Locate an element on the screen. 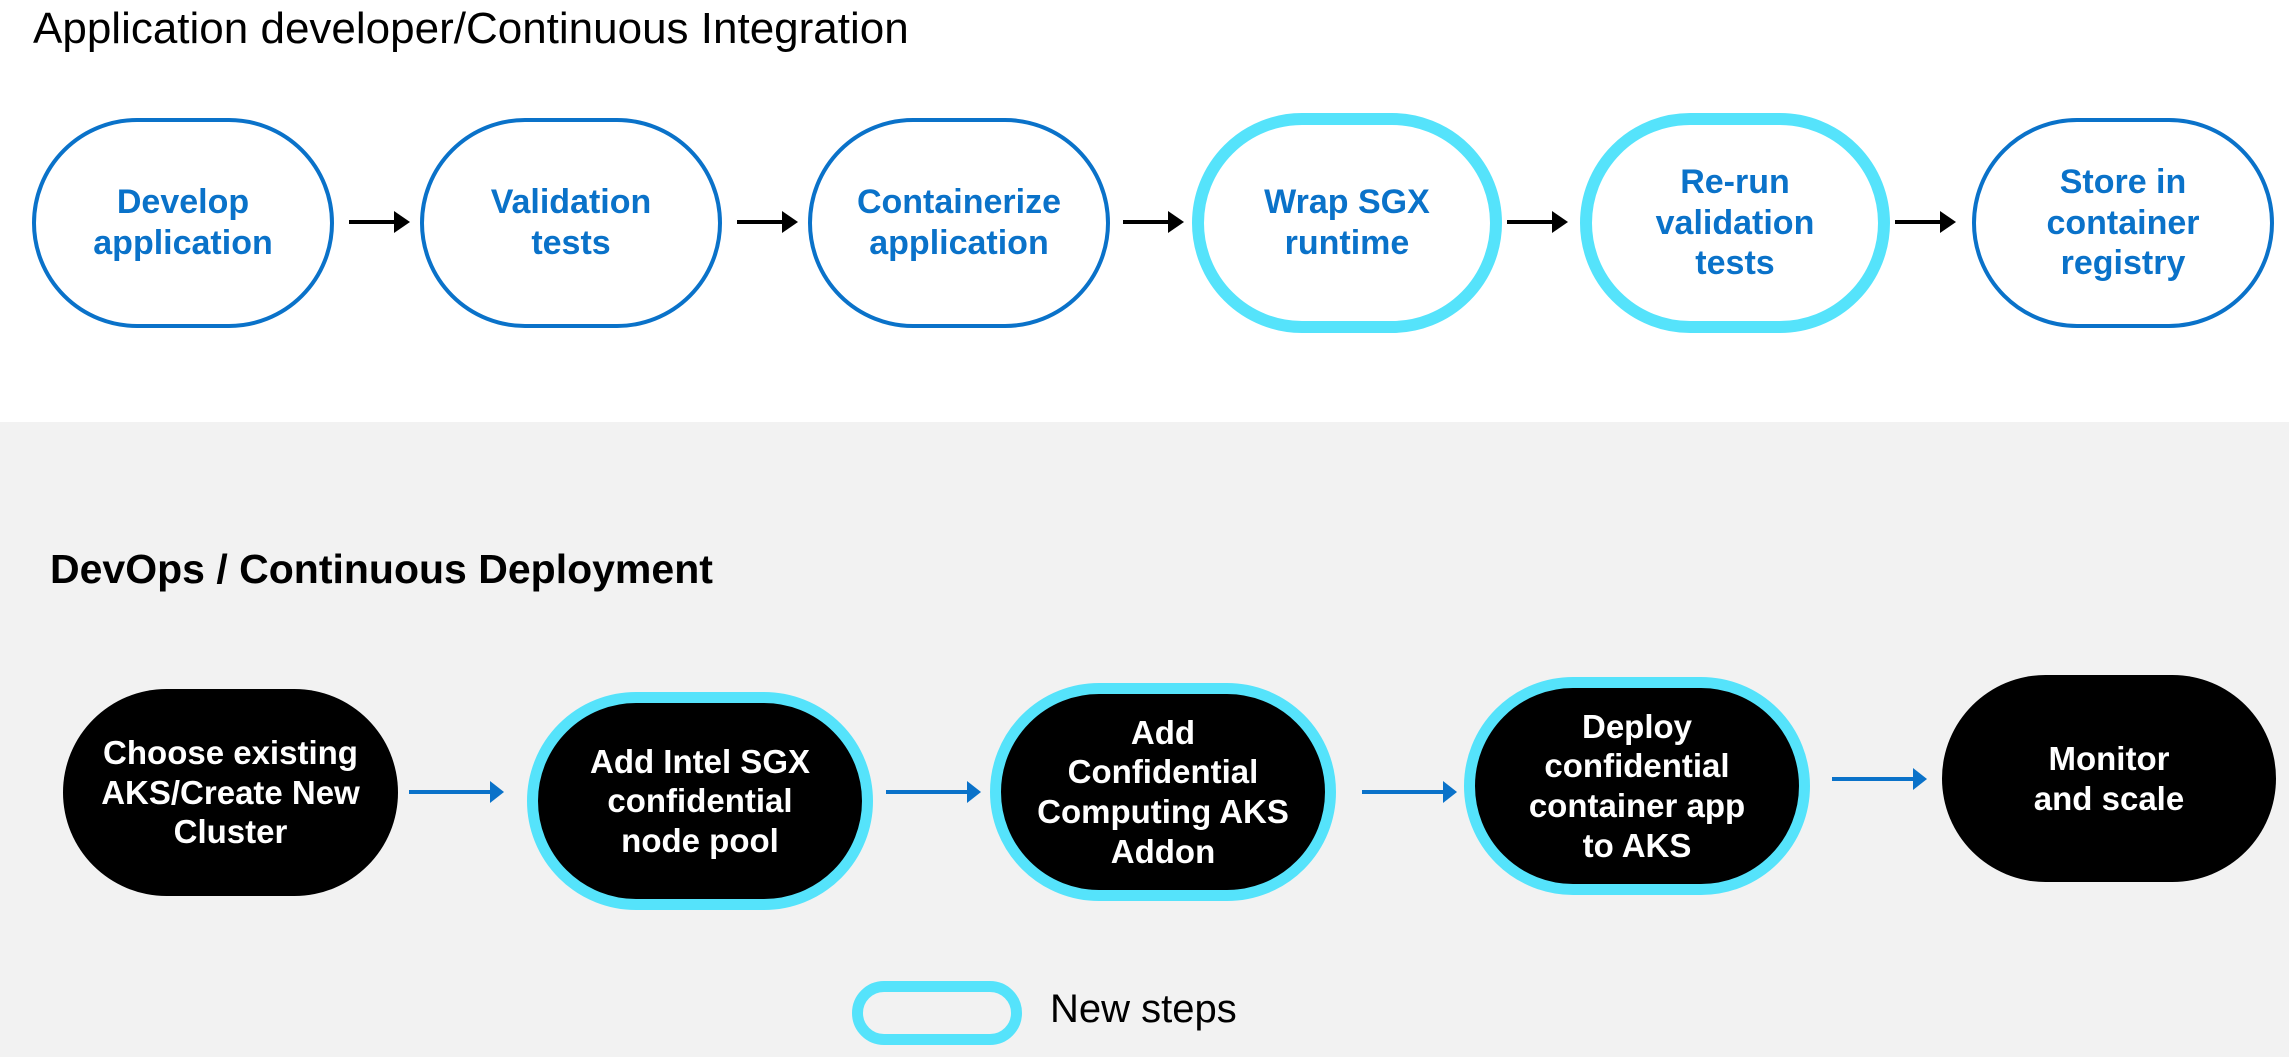 The width and height of the screenshot is (2289, 1057). ci-step-develop-application: Develop application is located at coordinates (183, 223).